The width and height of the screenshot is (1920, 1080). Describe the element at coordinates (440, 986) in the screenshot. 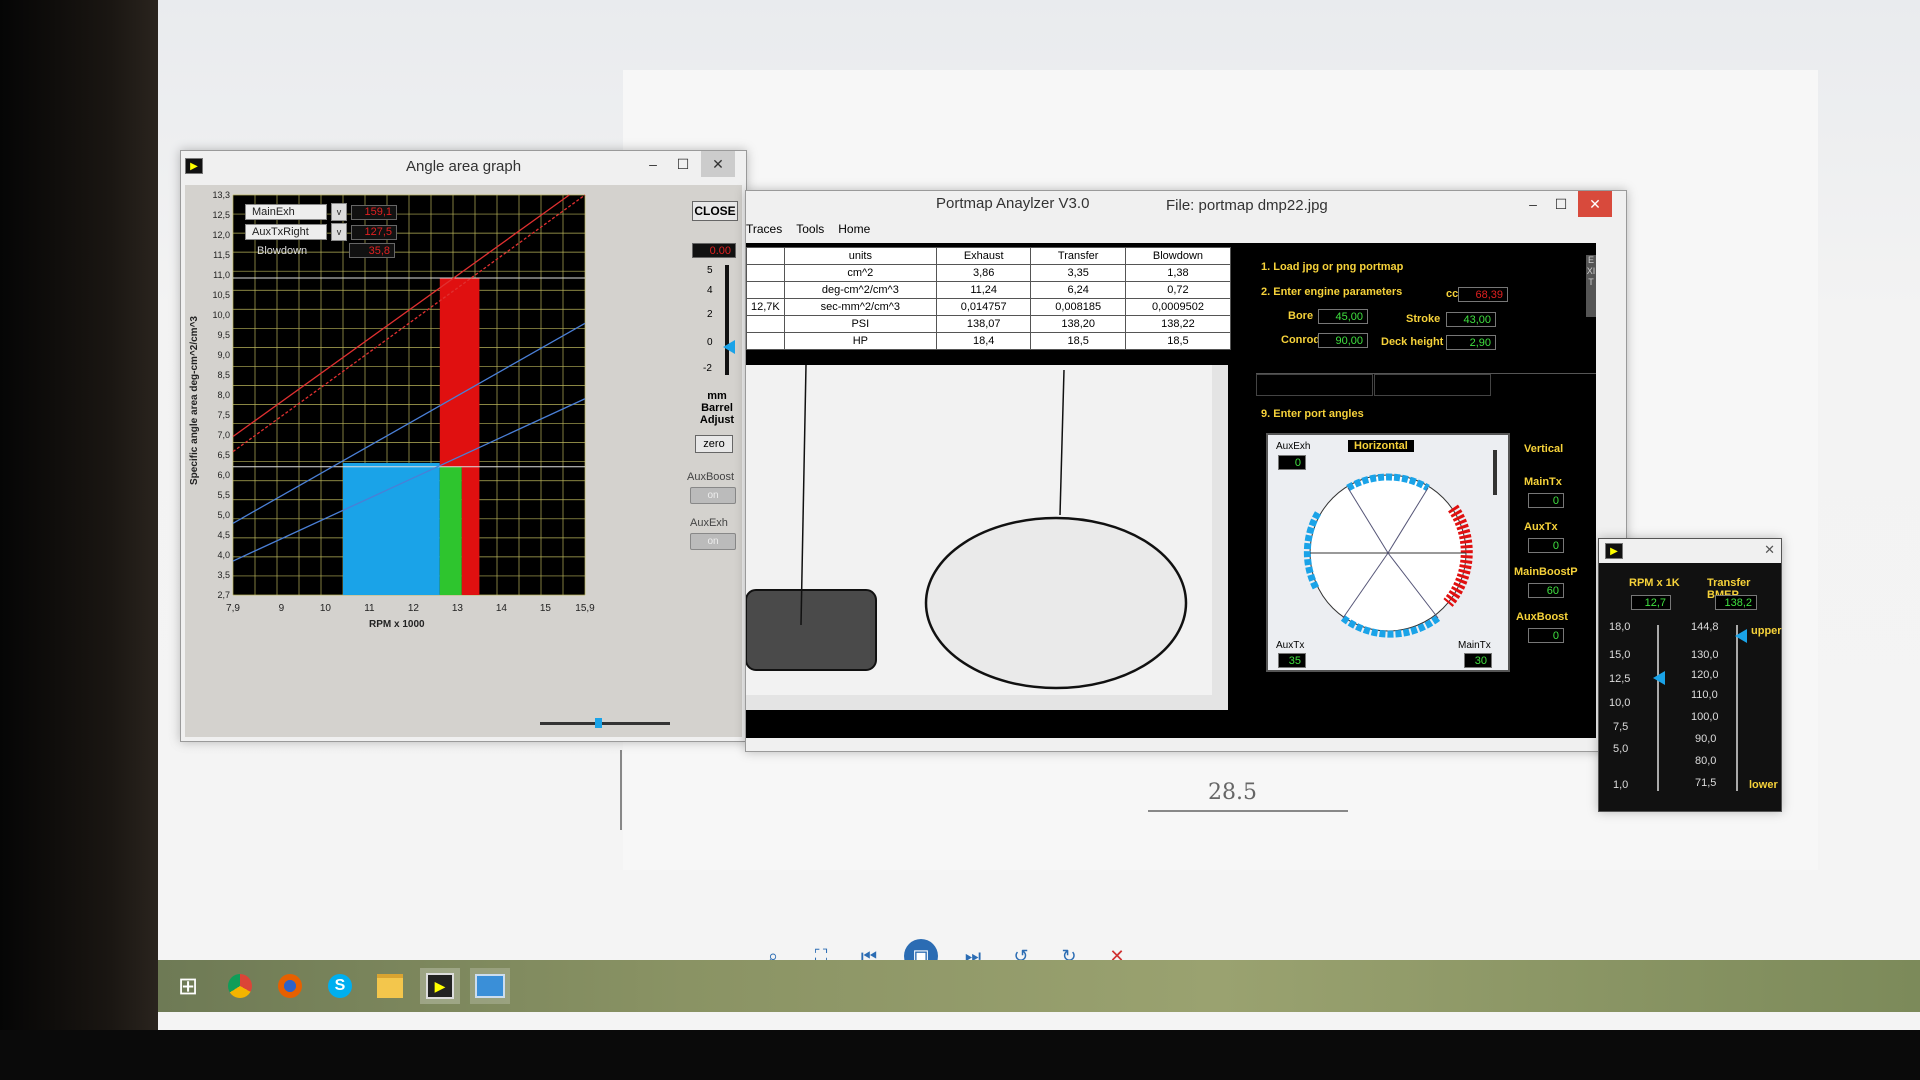

I see `labview-taskbar-icon: ▶` at that location.